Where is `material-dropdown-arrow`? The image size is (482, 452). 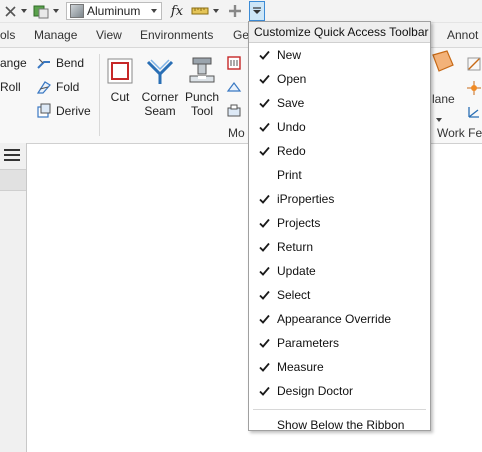
material-dropdown-arrow is located at coordinates (154, 11).